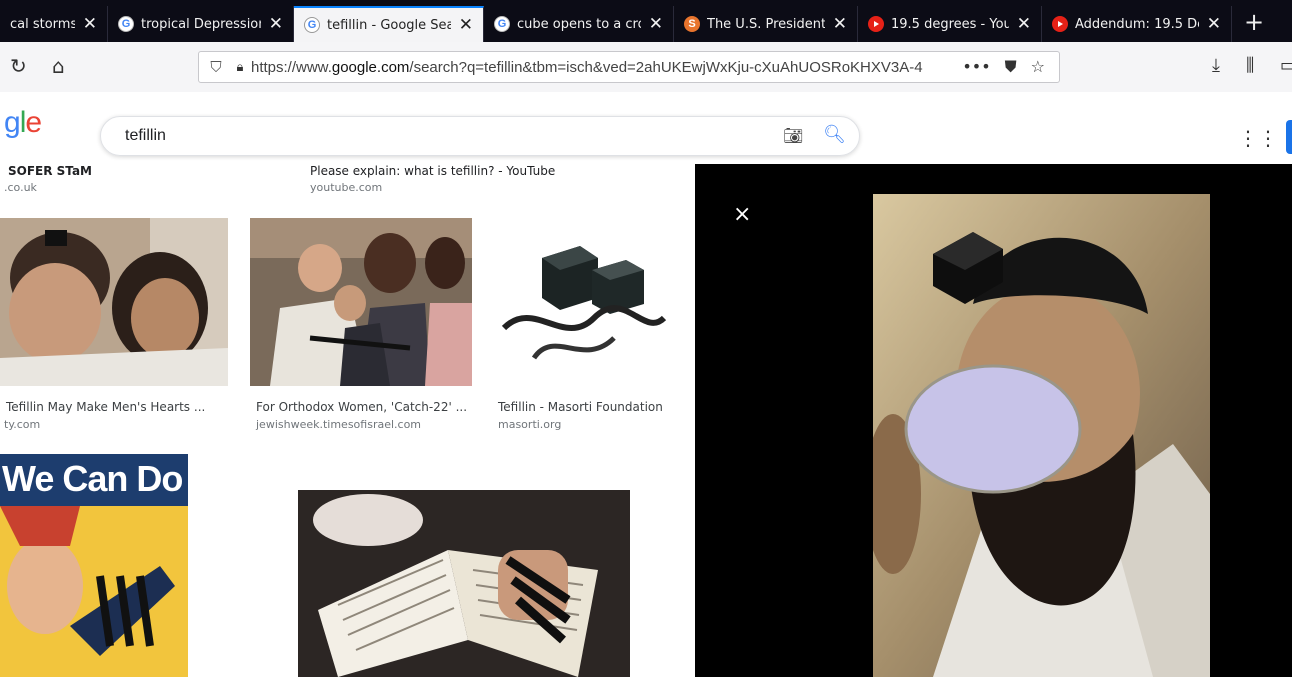  Describe the element at coordinates (793, 135) in the screenshot. I see `camera-search-icon: 📷︎` at that location.